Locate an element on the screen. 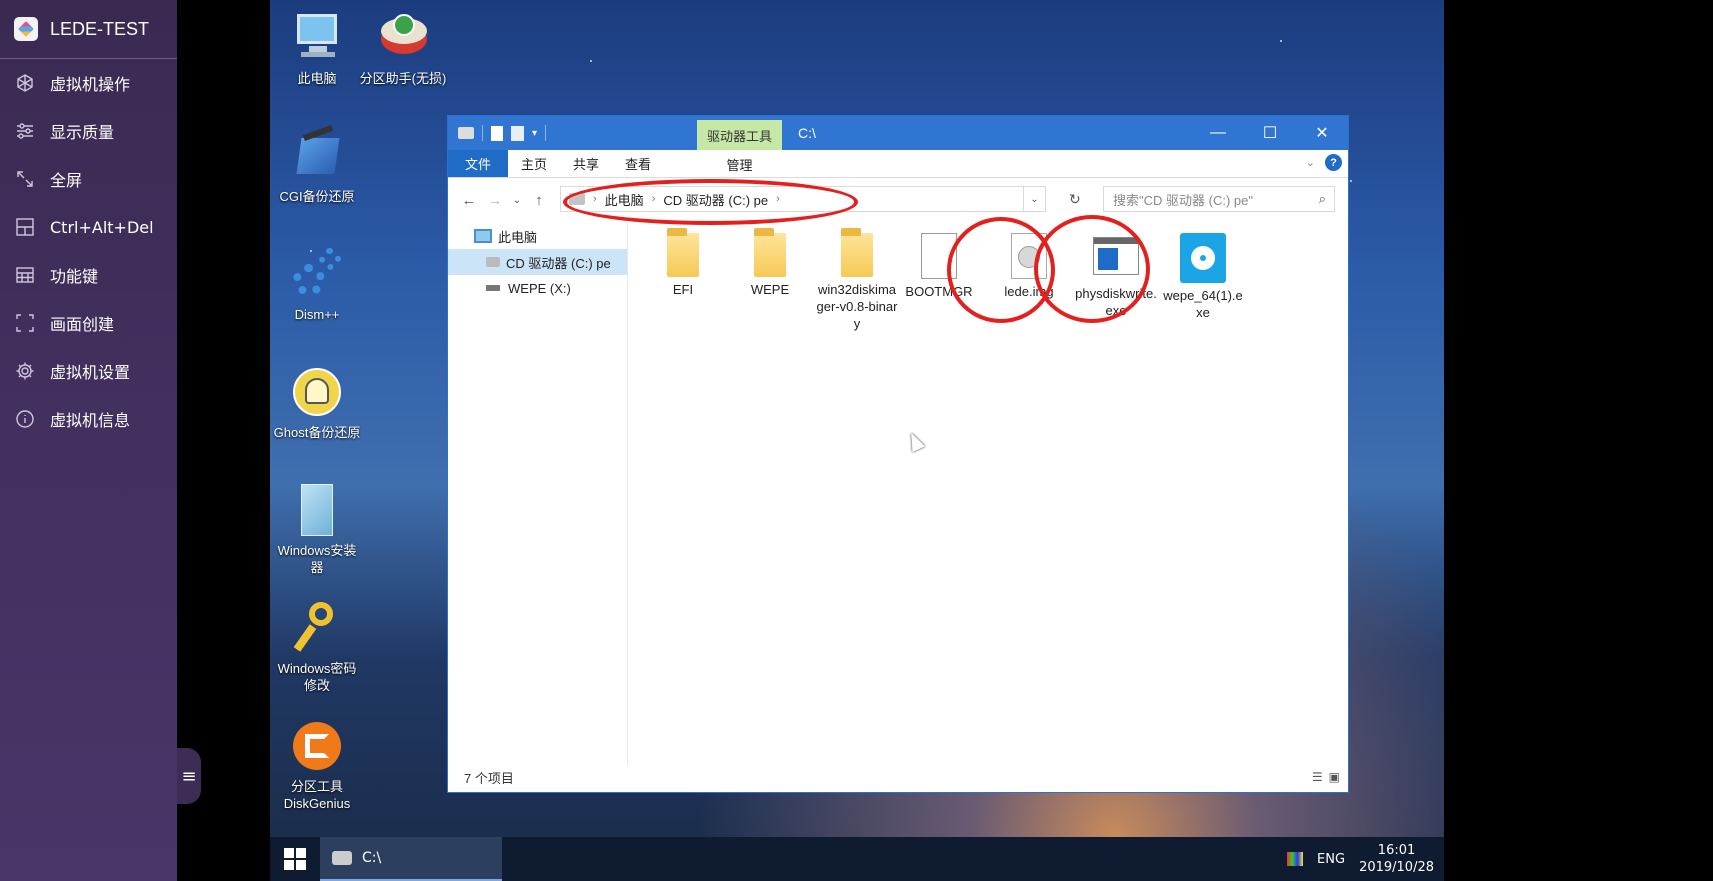 This screenshot has height=881, width=1713. start-button is located at coordinates (295, 859).